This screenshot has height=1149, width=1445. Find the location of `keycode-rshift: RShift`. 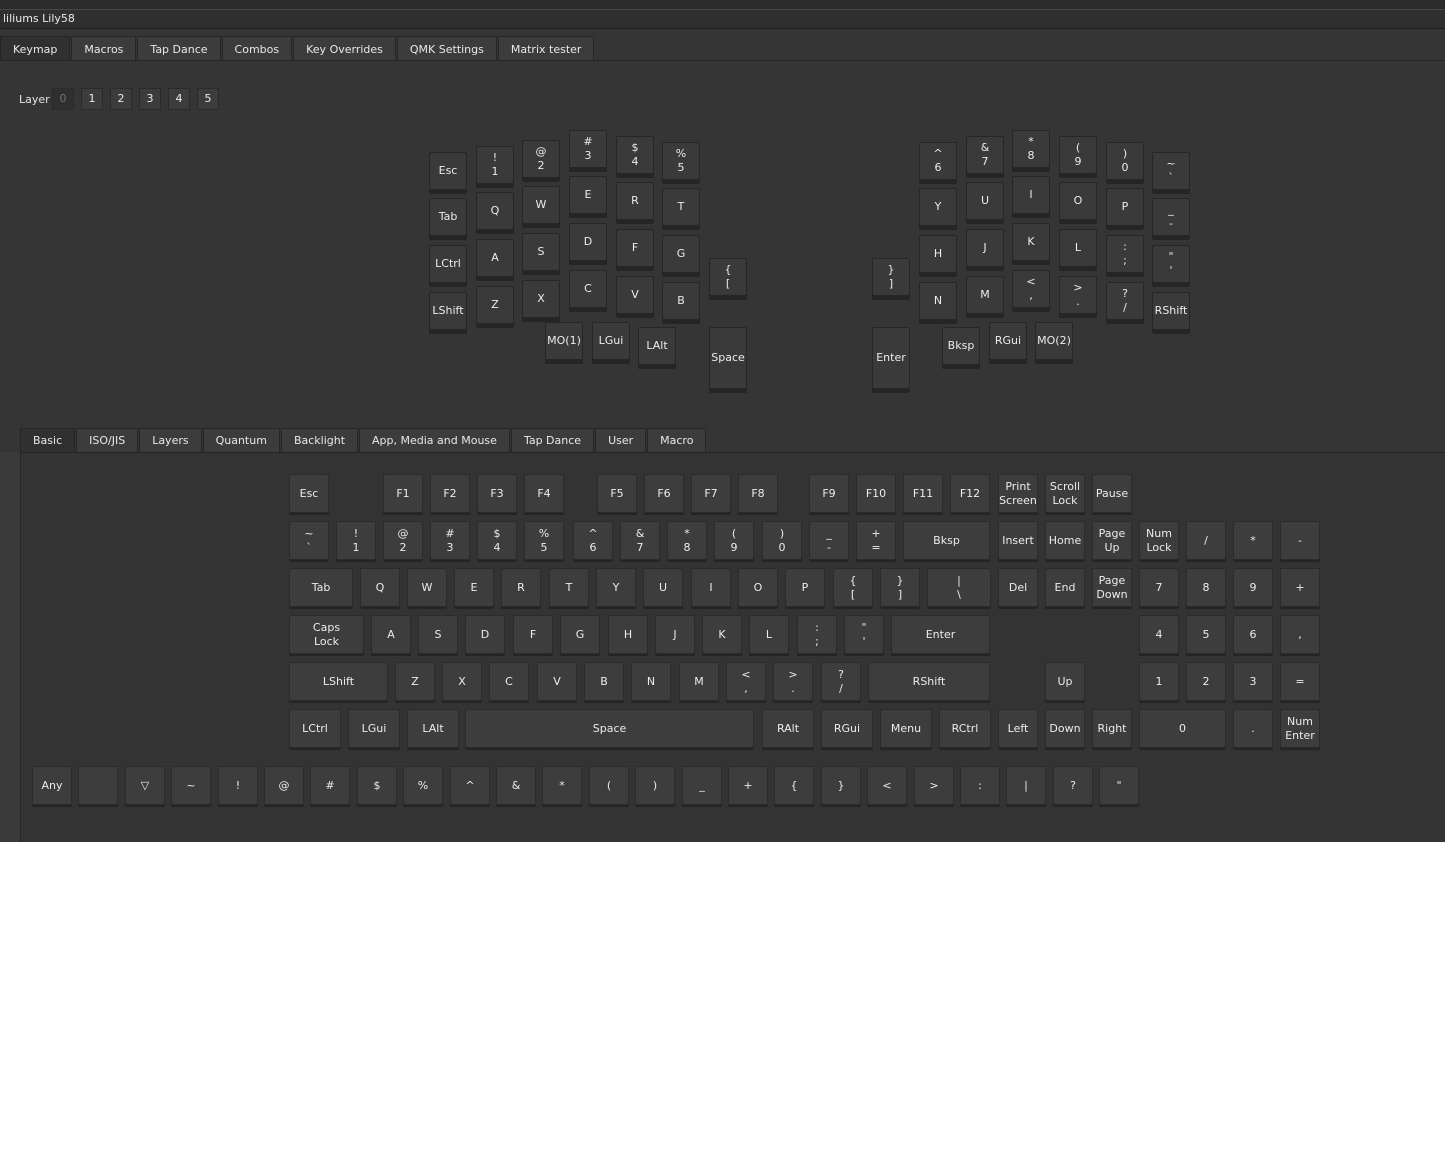

keycode-rshift: RShift is located at coordinates (929, 681).